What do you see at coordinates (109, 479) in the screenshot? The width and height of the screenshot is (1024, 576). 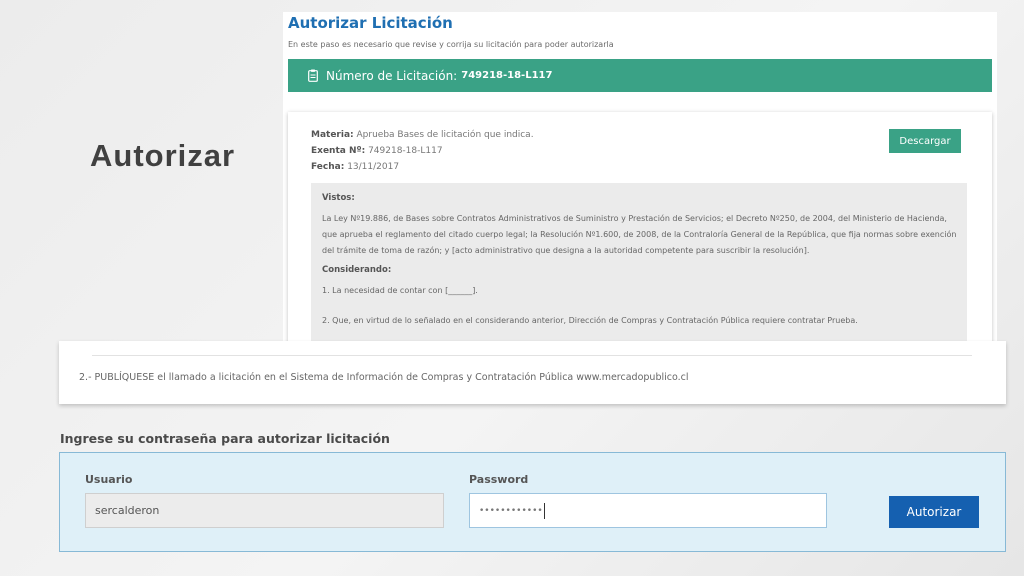 I see `usuario-label: Usuario` at bounding box center [109, 479].